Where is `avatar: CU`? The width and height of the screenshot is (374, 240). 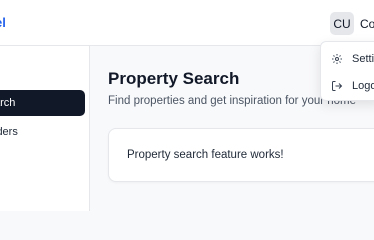
avatar: CU is located at coordinates (342, 23).